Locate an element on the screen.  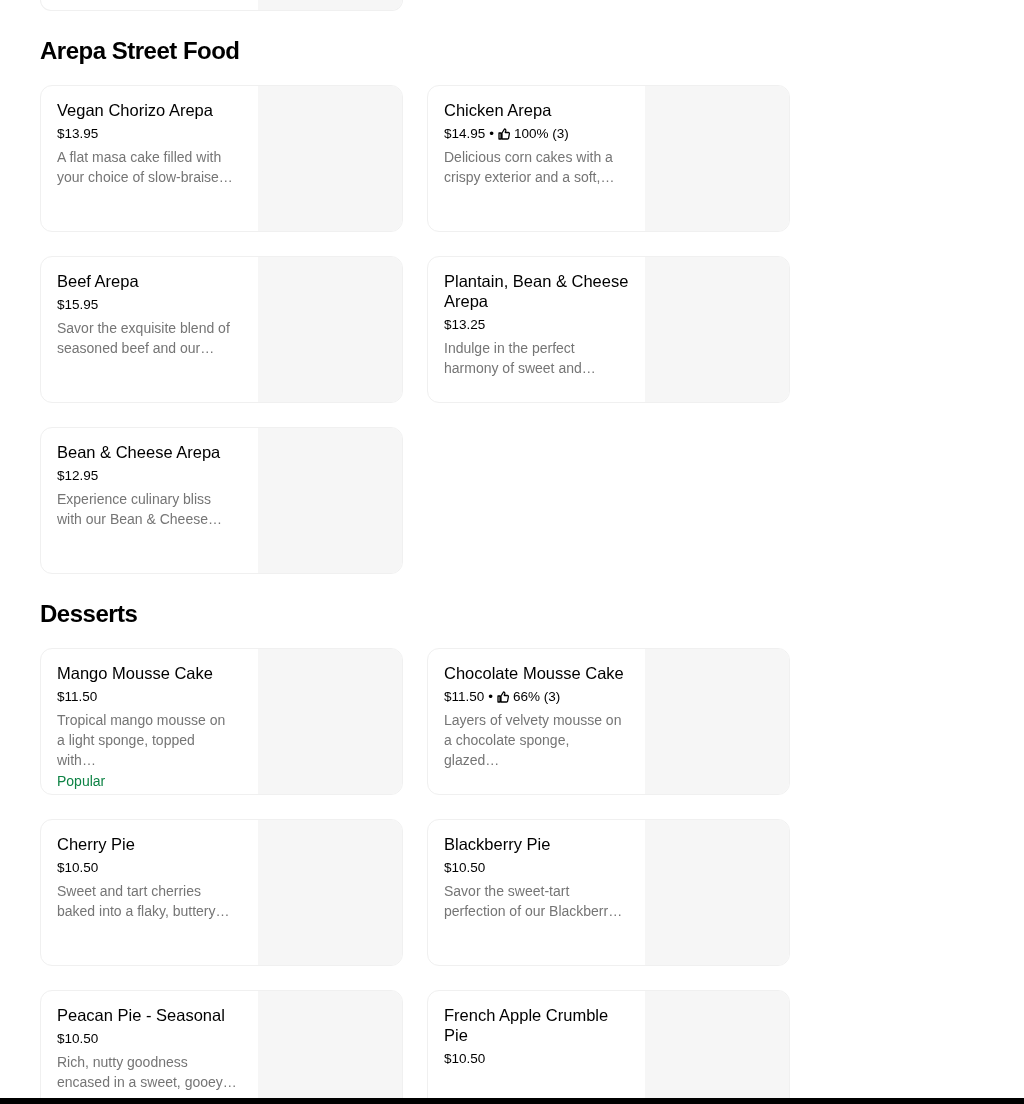
item-name: Chocolate Mousse Cake is located at coordinates (534, 673).